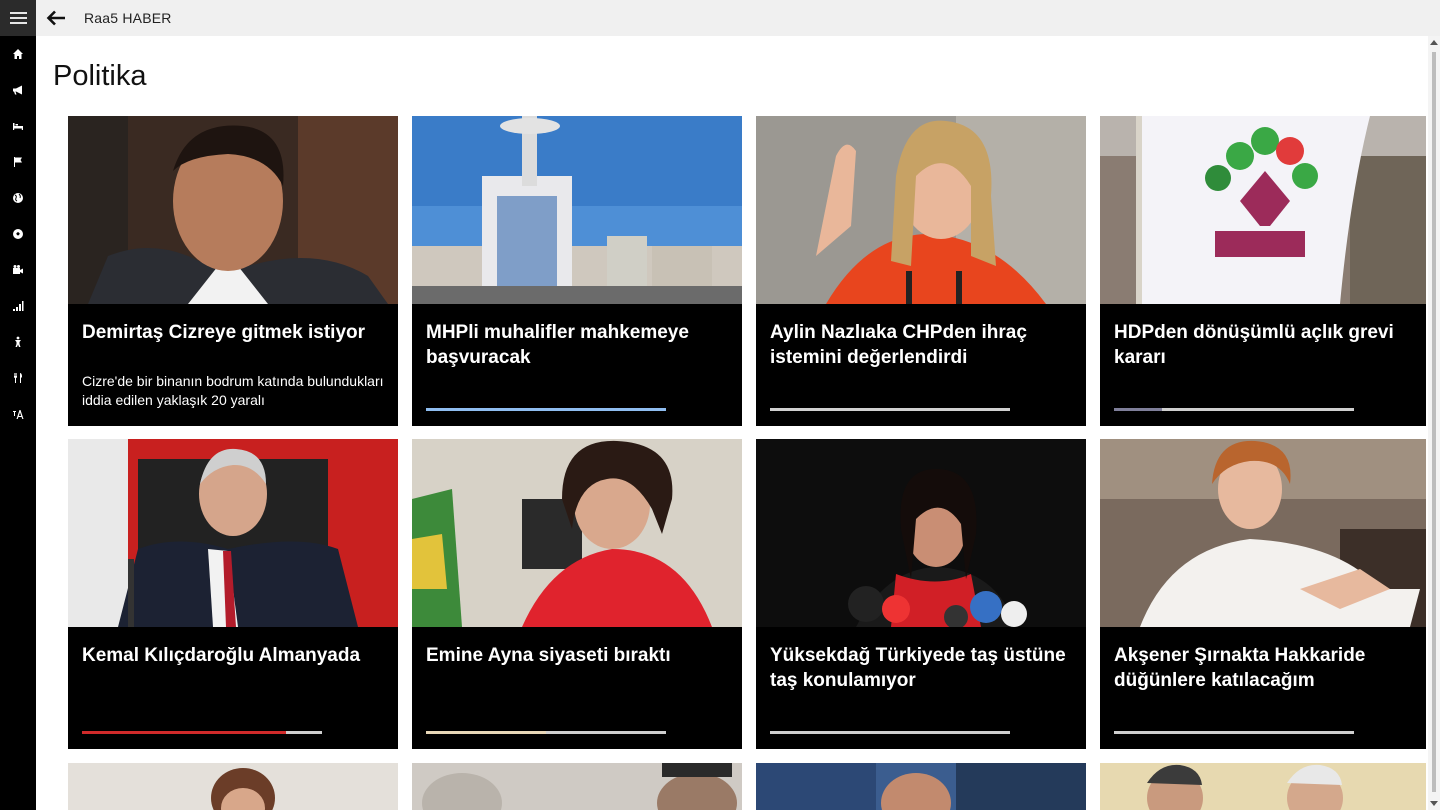 The width and height of the screenshot is (1440, 810). I want to click on scrollbar-thumb, so click(1434, 422).